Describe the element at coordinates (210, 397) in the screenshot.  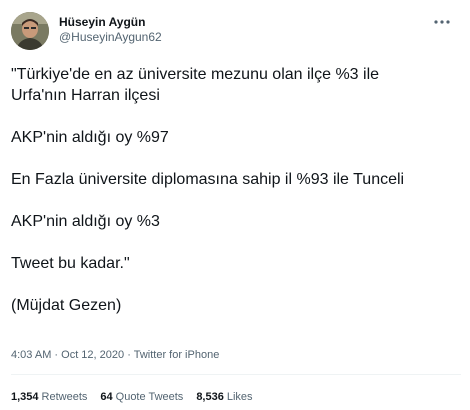
I see `likes-count: 8,536` at that location.